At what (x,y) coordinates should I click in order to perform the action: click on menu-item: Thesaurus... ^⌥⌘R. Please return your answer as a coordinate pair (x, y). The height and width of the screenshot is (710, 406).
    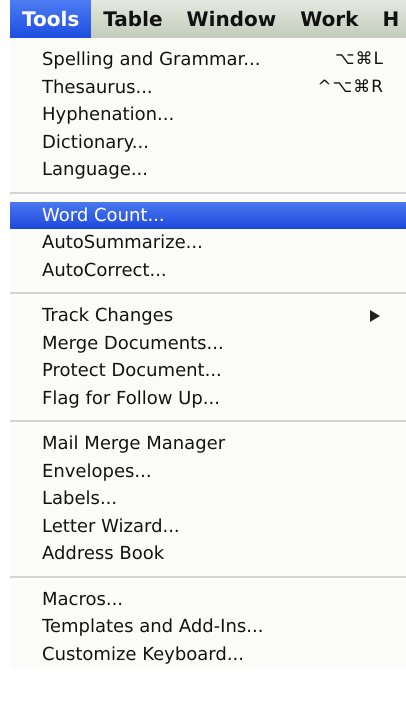
    Looking at the image, I should click on (208, 87).